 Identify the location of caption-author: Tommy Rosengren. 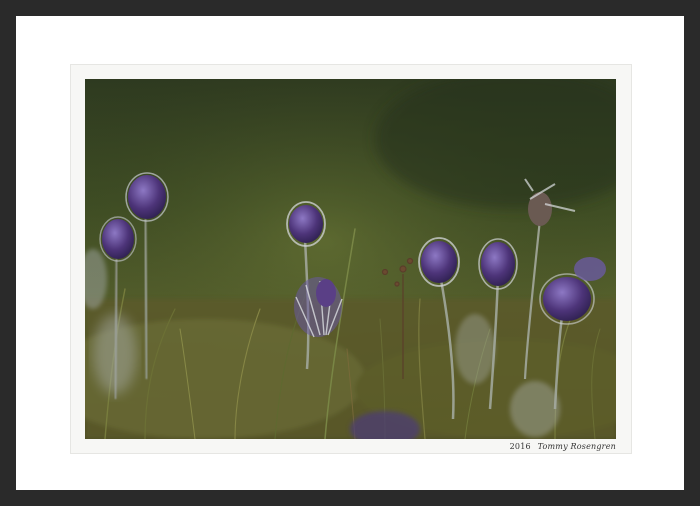
(576, 446).